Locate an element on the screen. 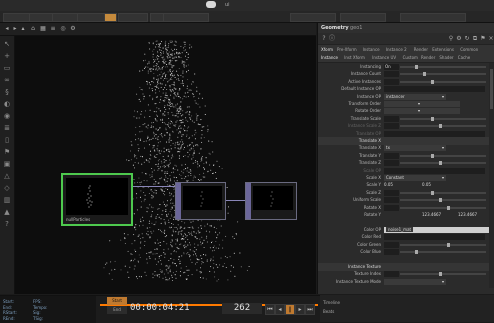 This screenshot has height=323, width=494. param-dropdown: tx ▾ is located at coordinates (415, 148).